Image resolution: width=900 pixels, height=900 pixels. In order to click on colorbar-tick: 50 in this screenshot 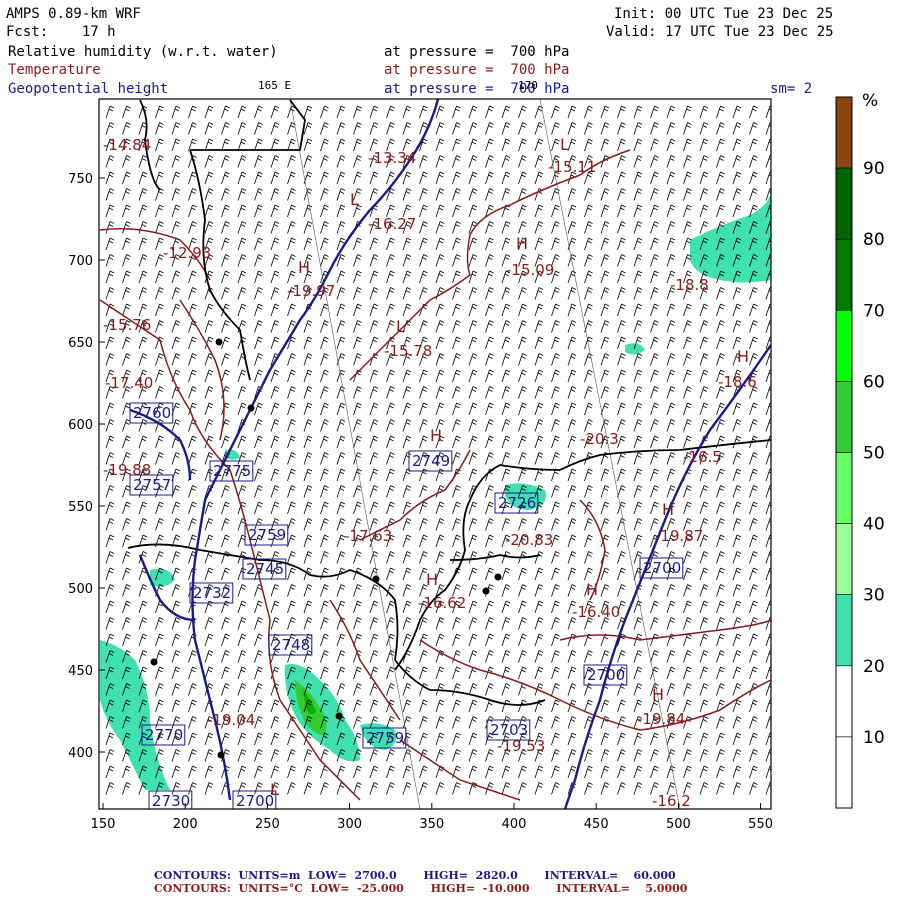, I will do `click(874, 454)`.